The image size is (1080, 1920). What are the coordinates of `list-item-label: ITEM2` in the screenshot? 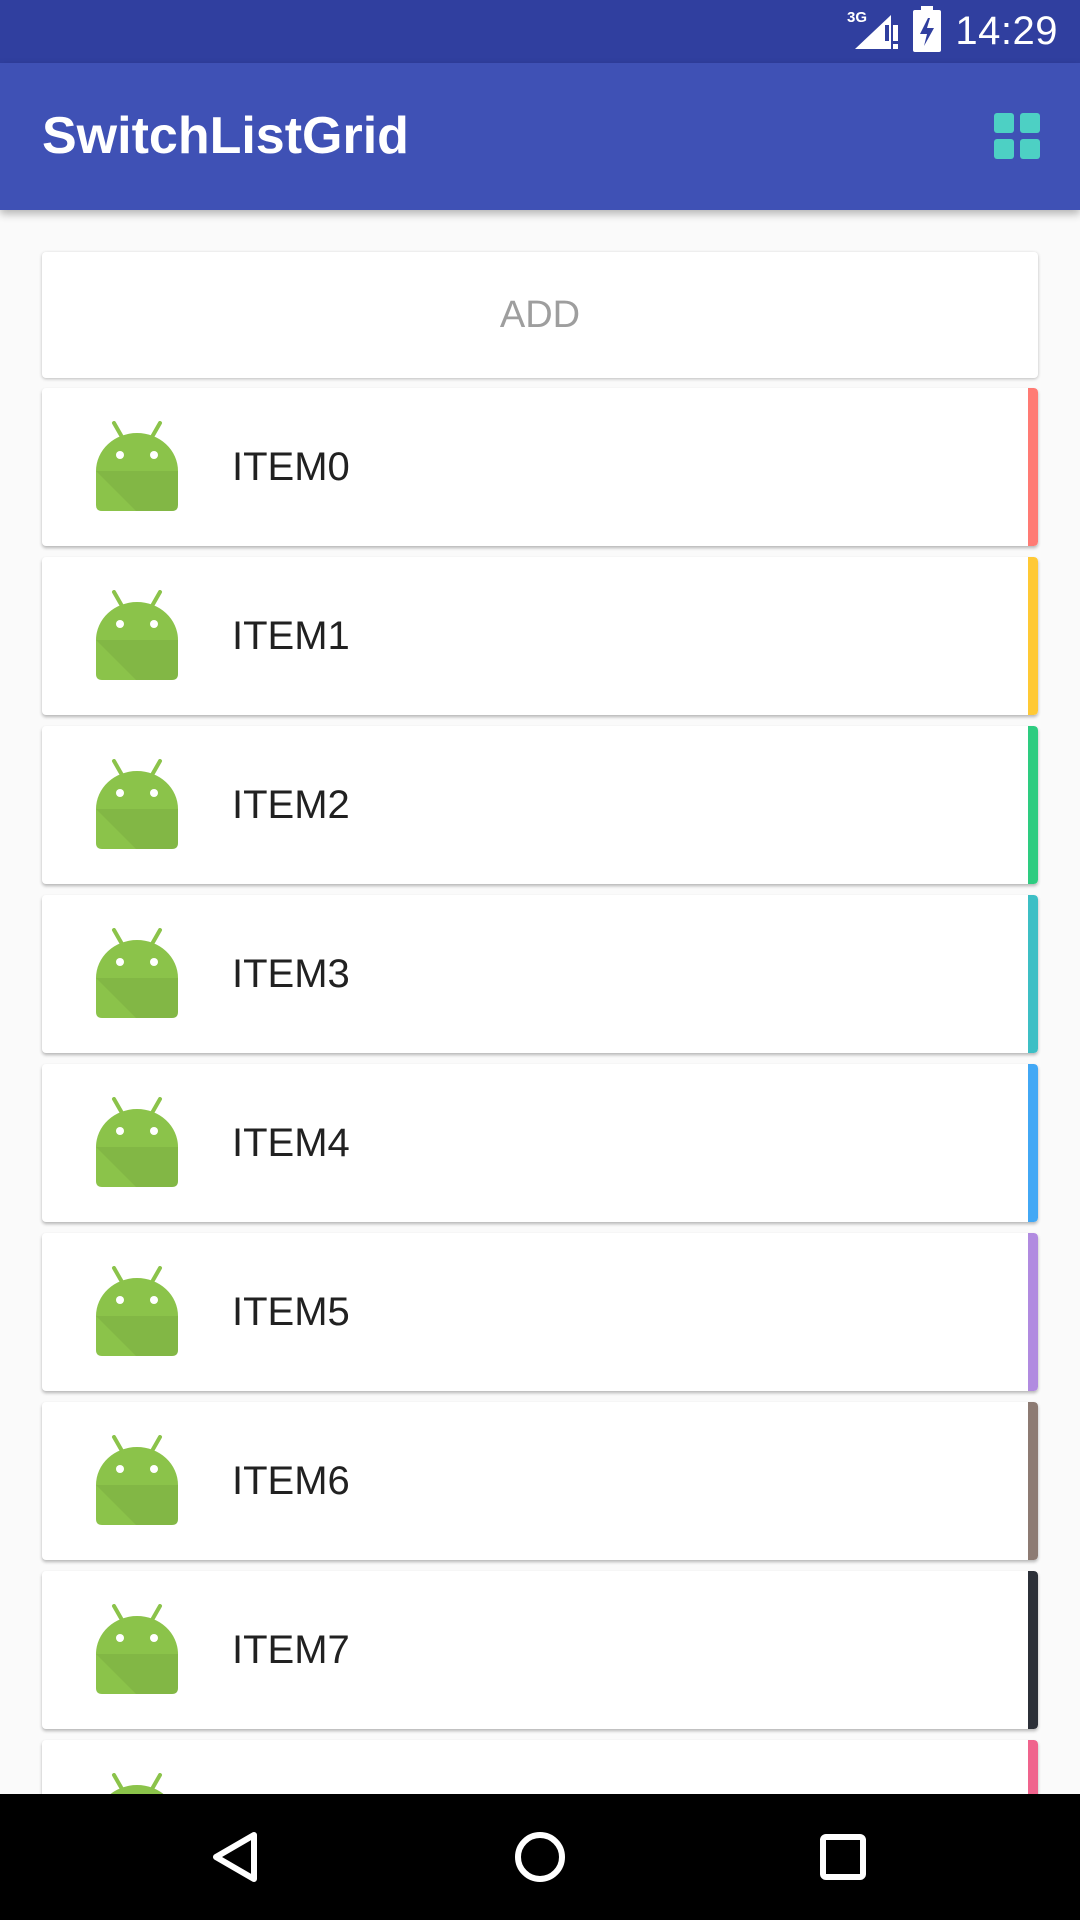 It's located at (291, 805).